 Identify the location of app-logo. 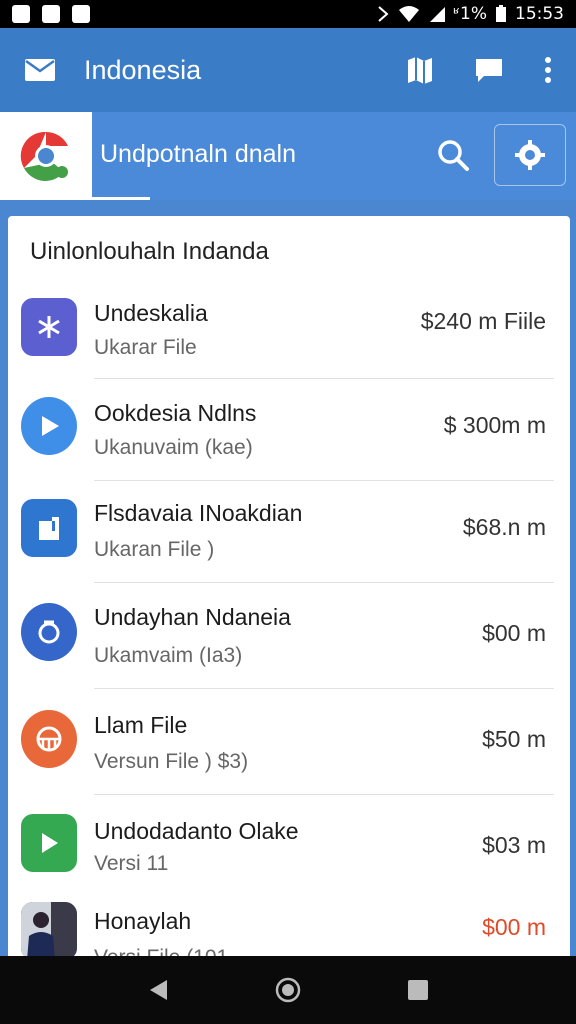
(46, 156).